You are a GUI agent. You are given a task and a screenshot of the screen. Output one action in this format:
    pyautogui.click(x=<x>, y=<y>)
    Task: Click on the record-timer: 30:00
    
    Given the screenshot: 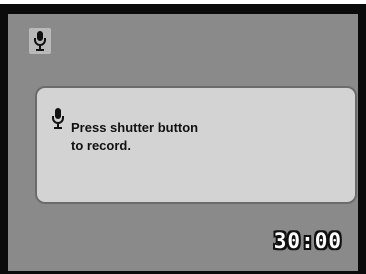 What is the action you would take?
    pyautogui.click(x=307, y=241)
    